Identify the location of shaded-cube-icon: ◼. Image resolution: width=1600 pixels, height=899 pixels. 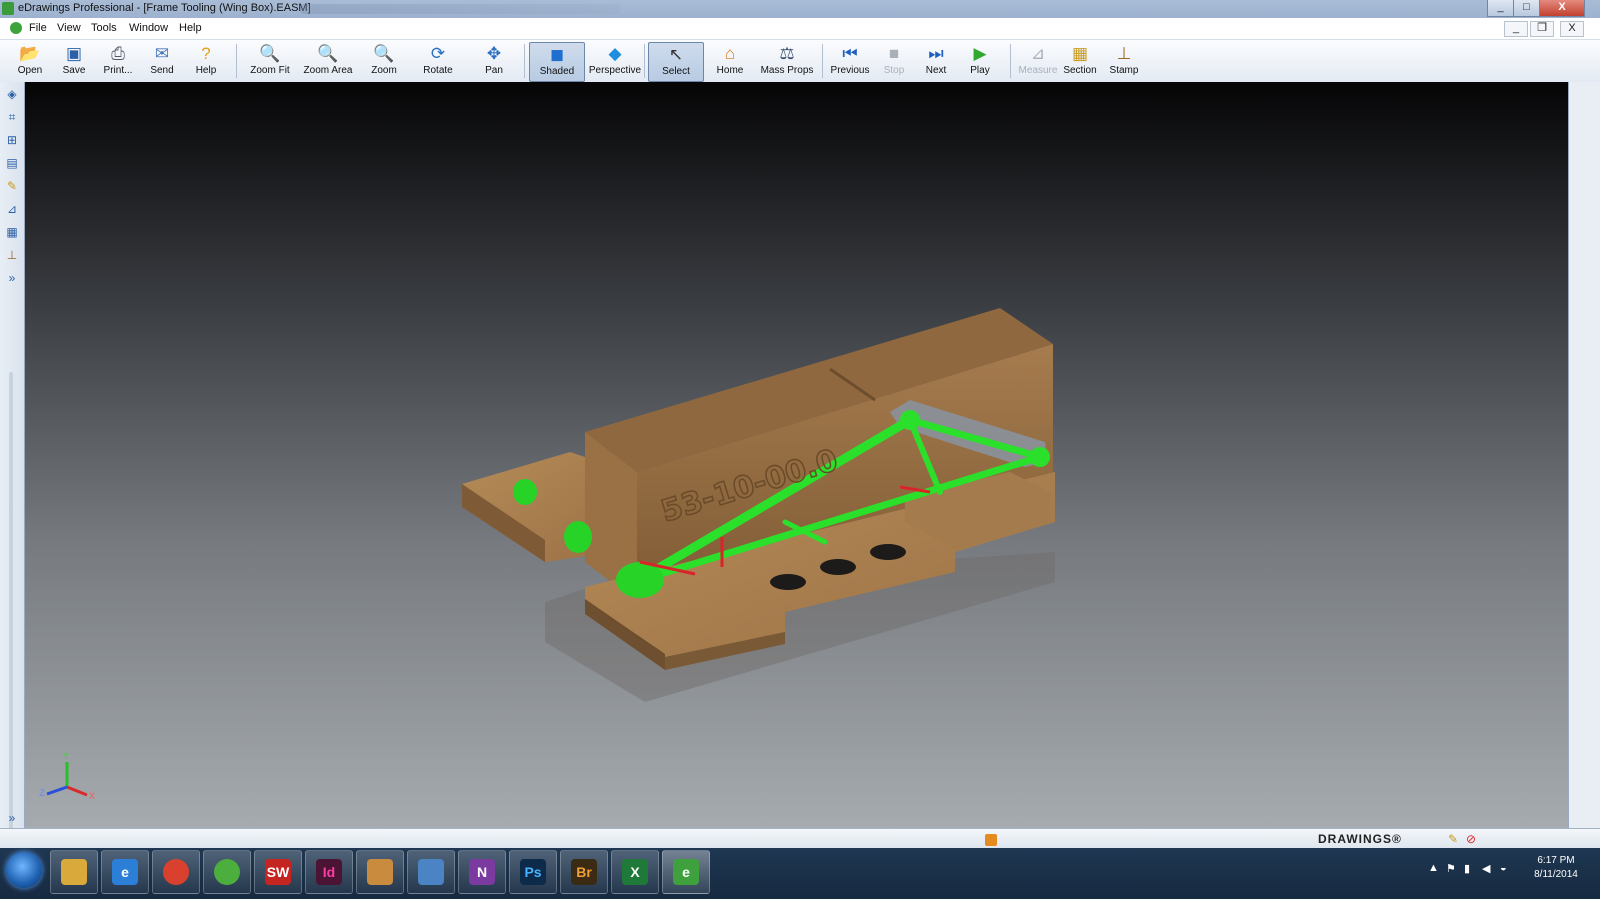
(557, 54).